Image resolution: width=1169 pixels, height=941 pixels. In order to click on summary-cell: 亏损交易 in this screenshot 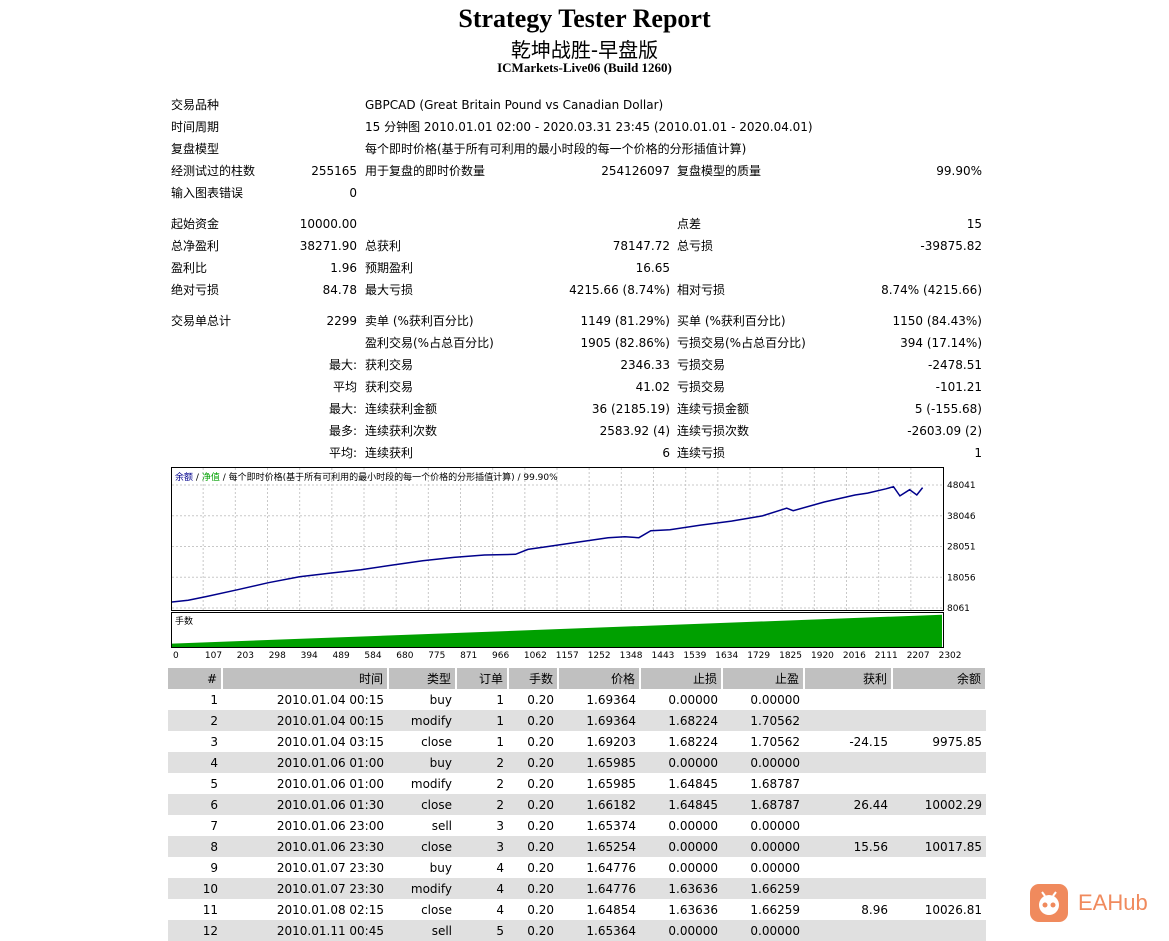, I will do `click(701, 387)`.